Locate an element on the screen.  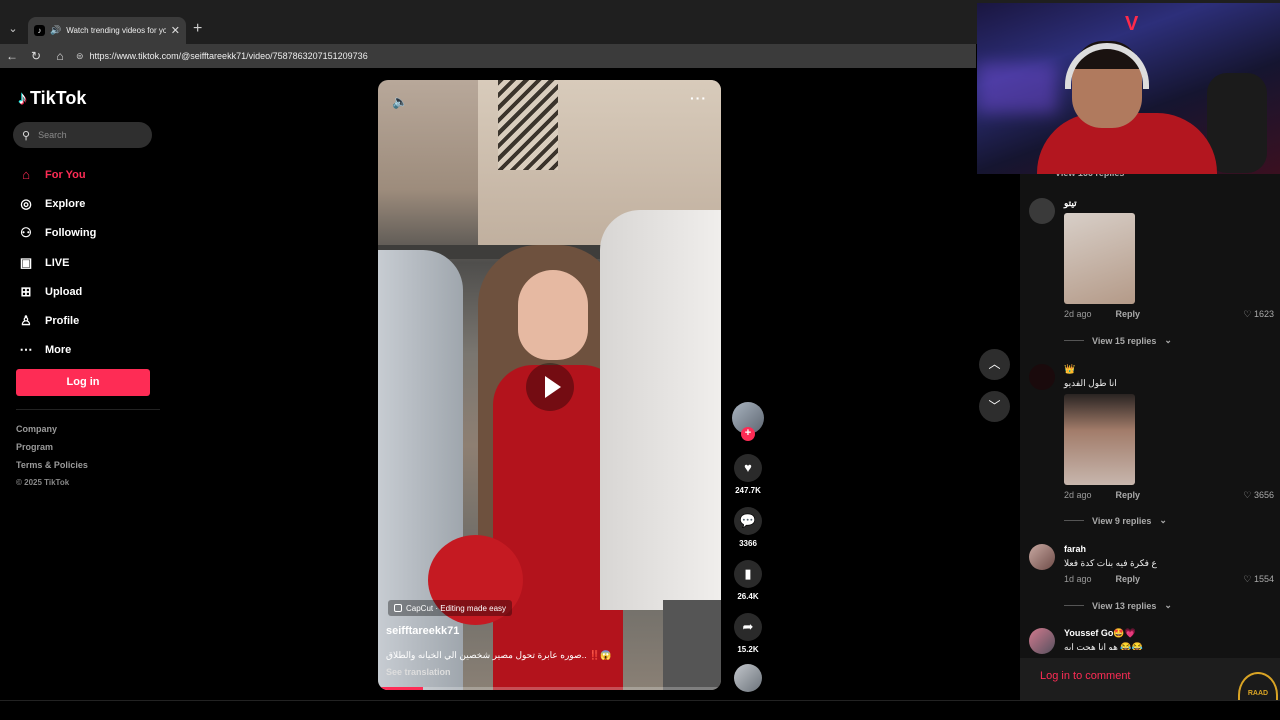
see-translation-link: See translation is located at coordinates (418, 672).